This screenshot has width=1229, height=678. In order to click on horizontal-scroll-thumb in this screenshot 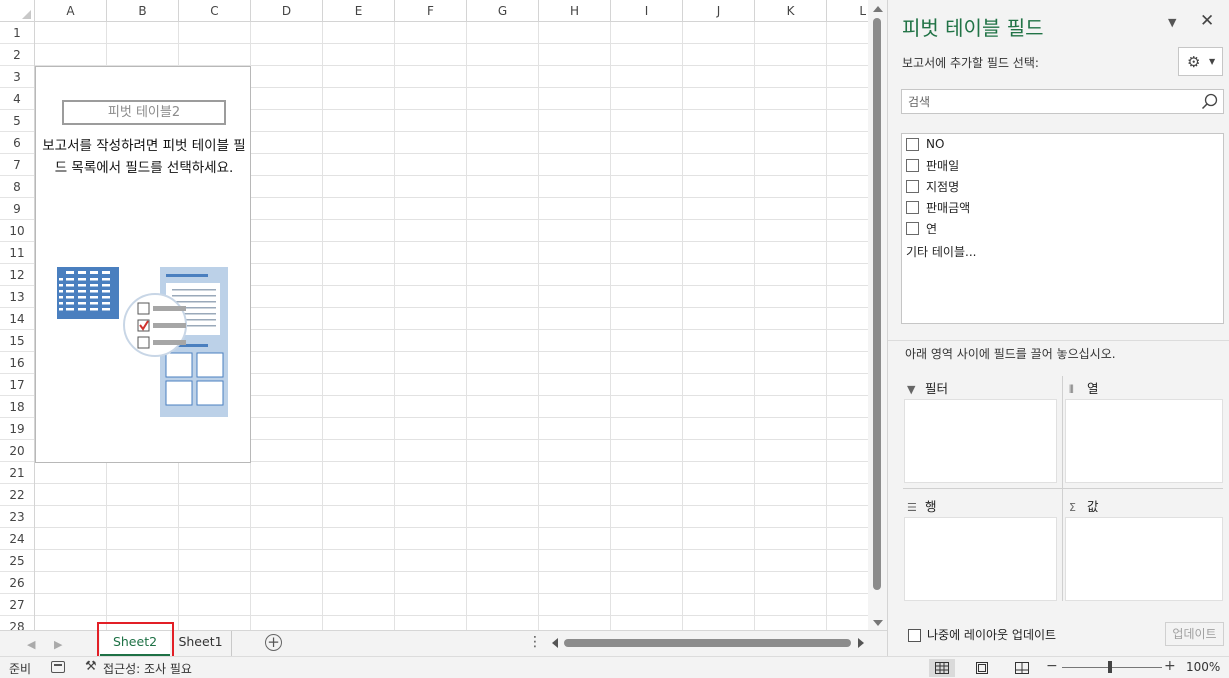, I will do `click(707, 643)`.